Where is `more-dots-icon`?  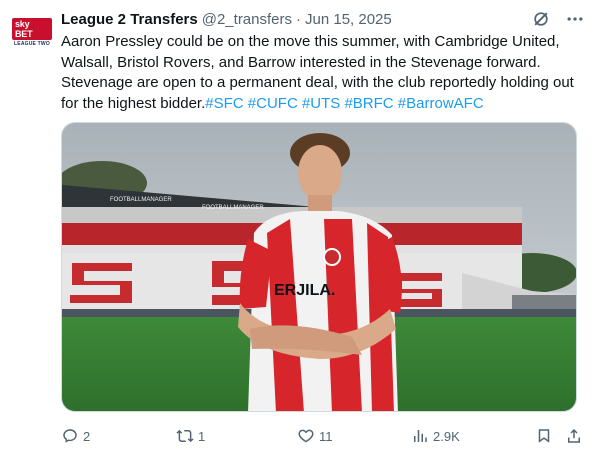 more-dots-icon is located at coordinates (575, 19).